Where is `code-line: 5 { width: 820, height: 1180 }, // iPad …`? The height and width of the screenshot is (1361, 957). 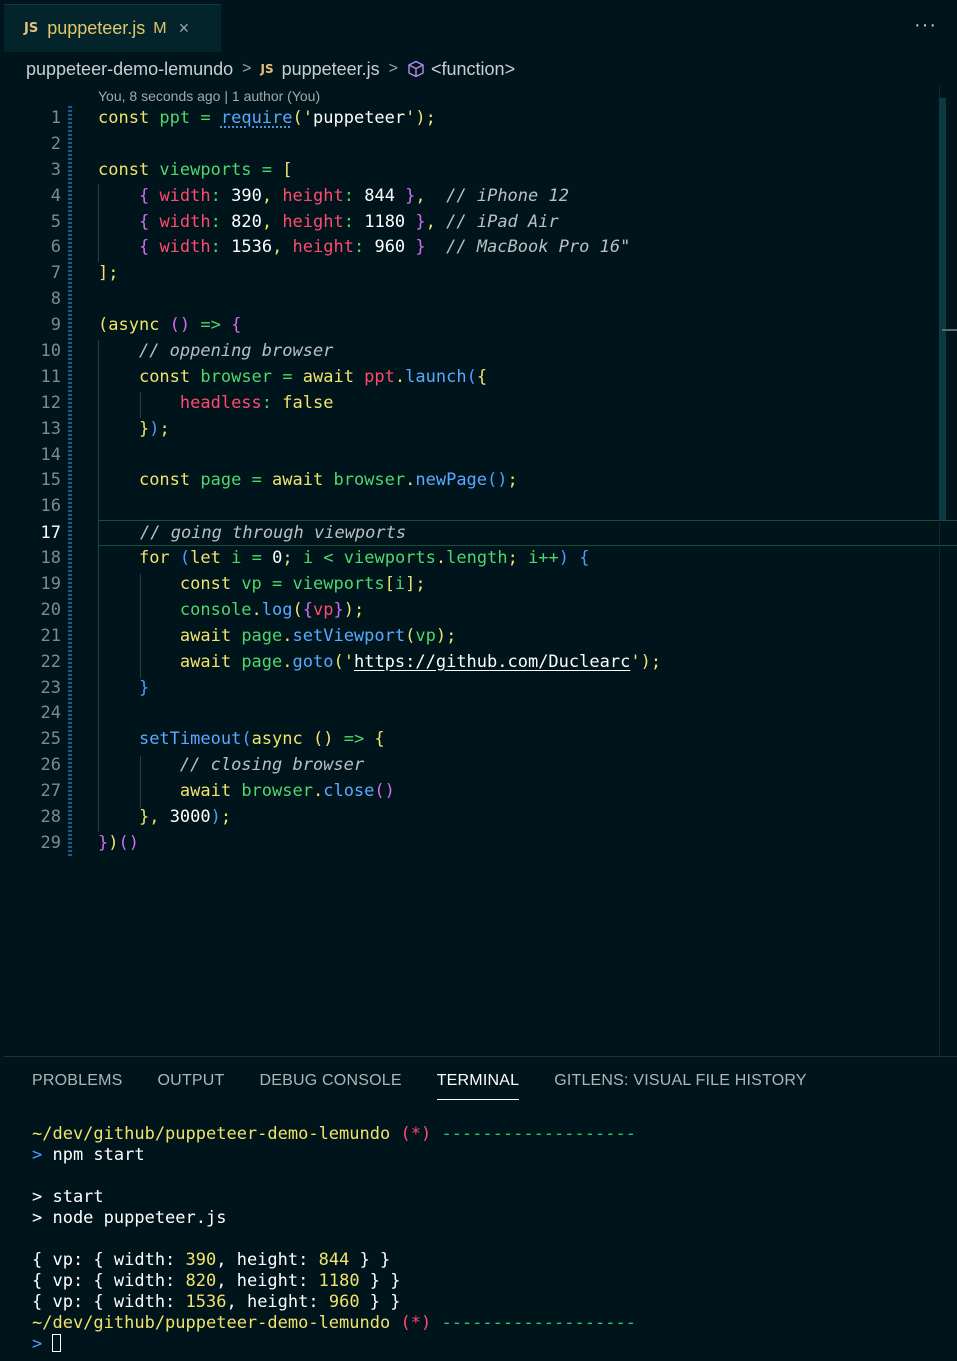
code-line: 5 { width: 820, height: 1180 }, // iPad … is located at coordinates (478, 223).